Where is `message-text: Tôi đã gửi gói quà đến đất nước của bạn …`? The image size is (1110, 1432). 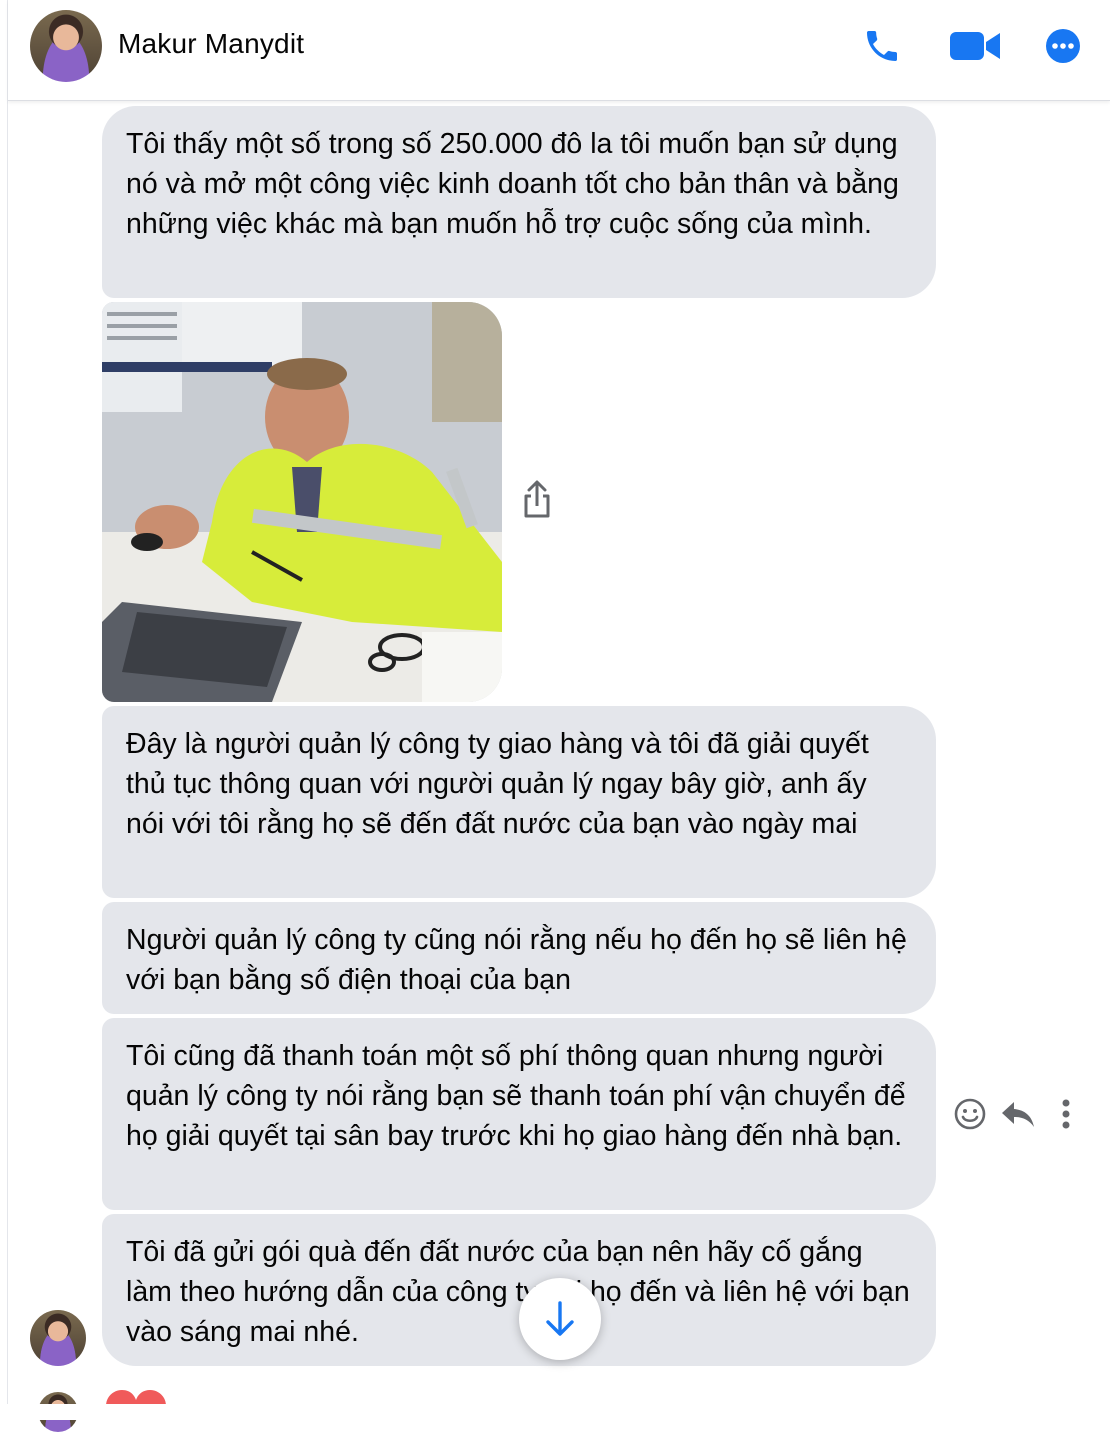 message-text: Tôi đã gửi gói quà đến đất nước của bạn … is located at coordinates (518, 1292).